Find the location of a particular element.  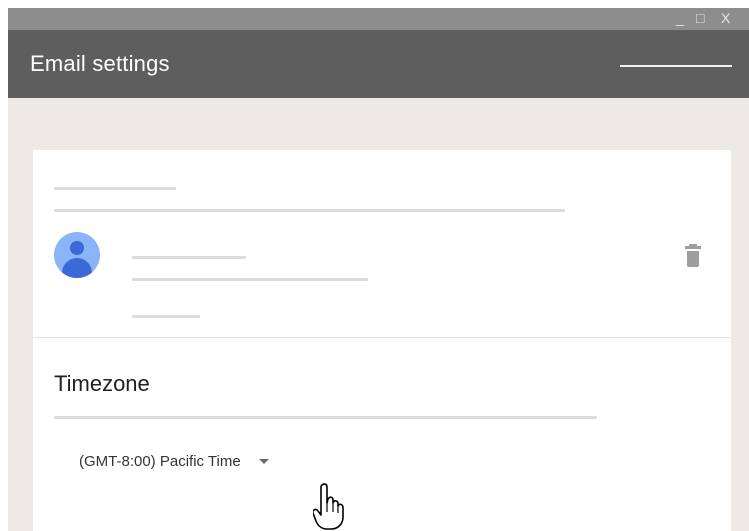

trash-body is located at coordinates (693, 259).